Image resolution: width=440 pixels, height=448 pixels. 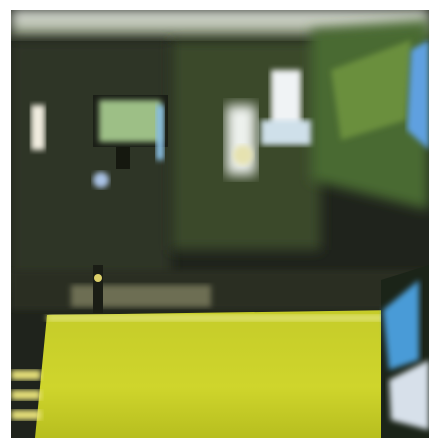 I want to click on counter-stand, so click(x=98, y=289).